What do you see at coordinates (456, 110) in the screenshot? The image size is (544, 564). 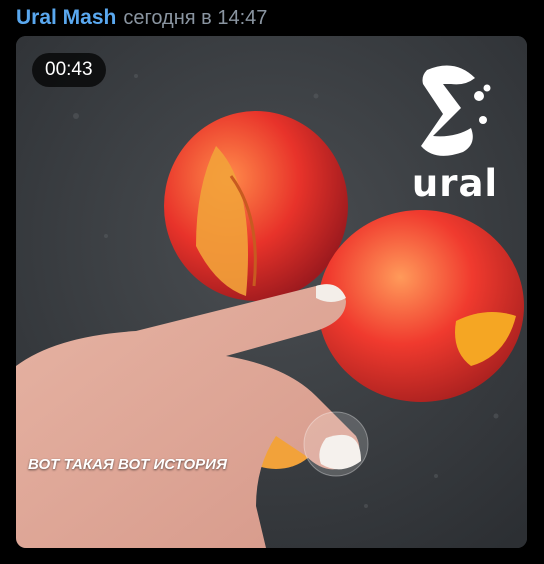 I see `ural-mark-icon` at bounding box center [456, 110].